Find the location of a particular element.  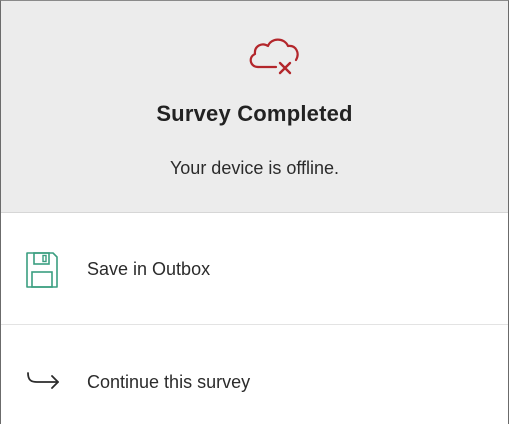

save-in-outbox-label: Save in Outbox is located at coordinates (149, 269).